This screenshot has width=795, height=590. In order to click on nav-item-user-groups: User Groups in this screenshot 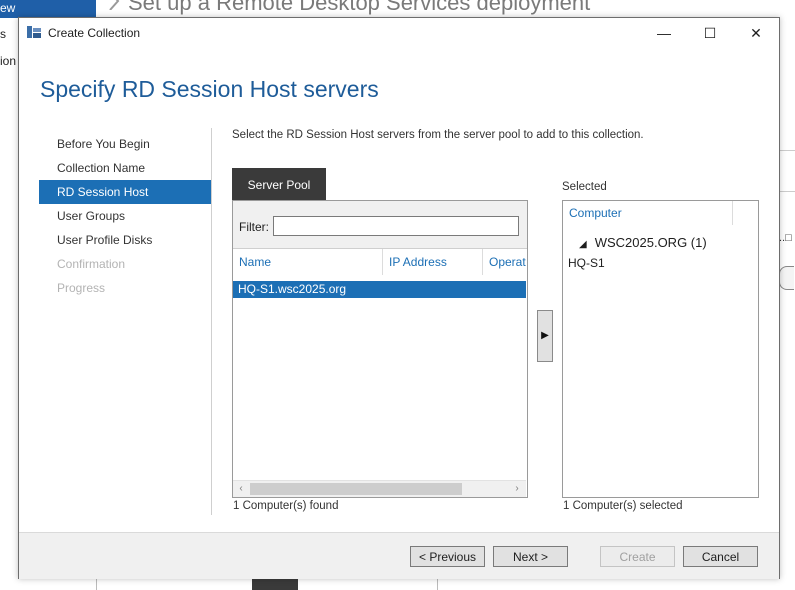, I will do `click(125, 216)`.